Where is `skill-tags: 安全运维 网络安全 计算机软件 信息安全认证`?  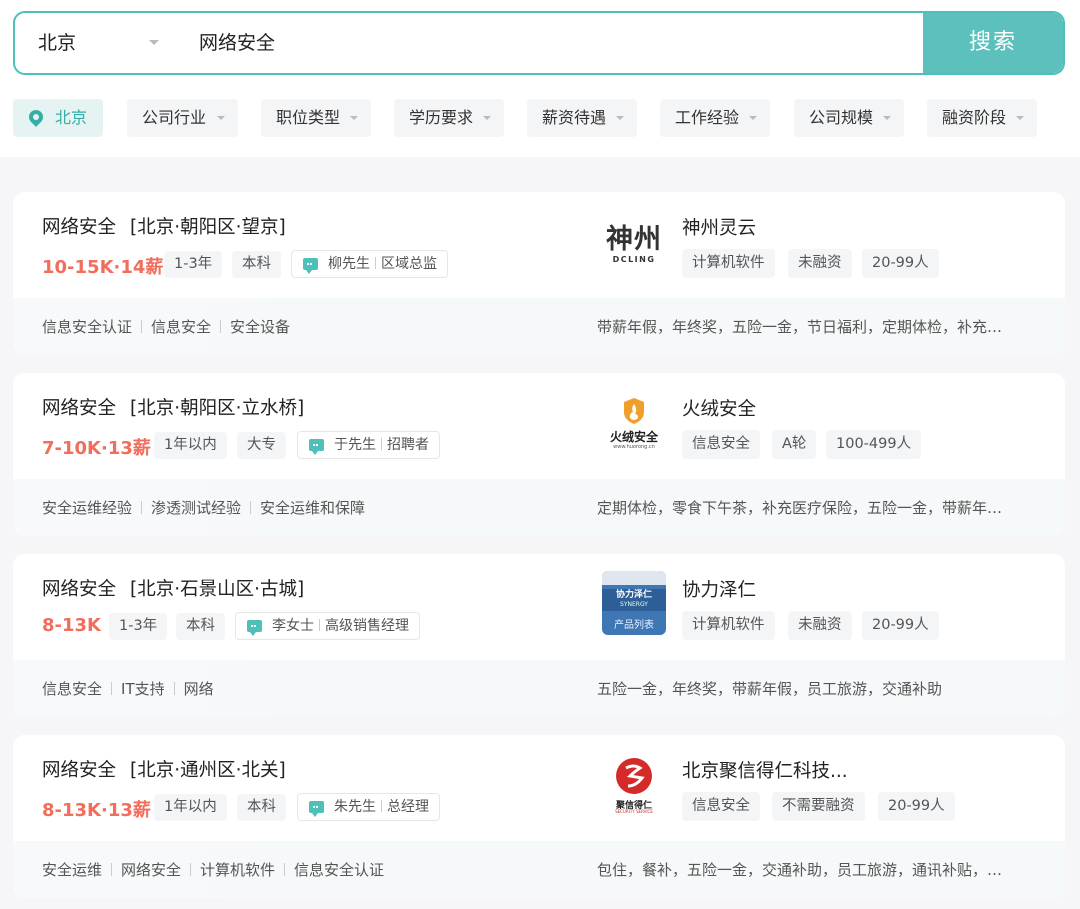 skill-tags: 安全运维 网络安全 计算机软件 信息安全认证 is located at coordinates (213, 869).